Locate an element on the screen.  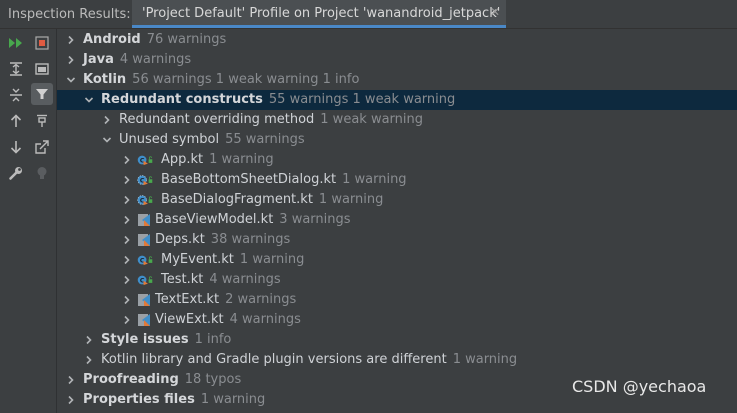
tree-row-count: 1 info is located at coordinates (213, 339).